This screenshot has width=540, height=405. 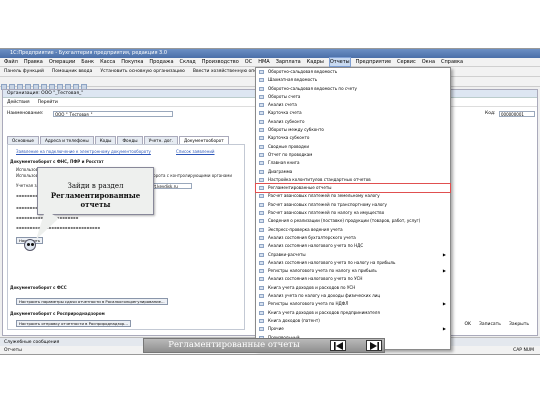 I want to click on statement-list-link: Список заявлений, so click(x=195, y=151).